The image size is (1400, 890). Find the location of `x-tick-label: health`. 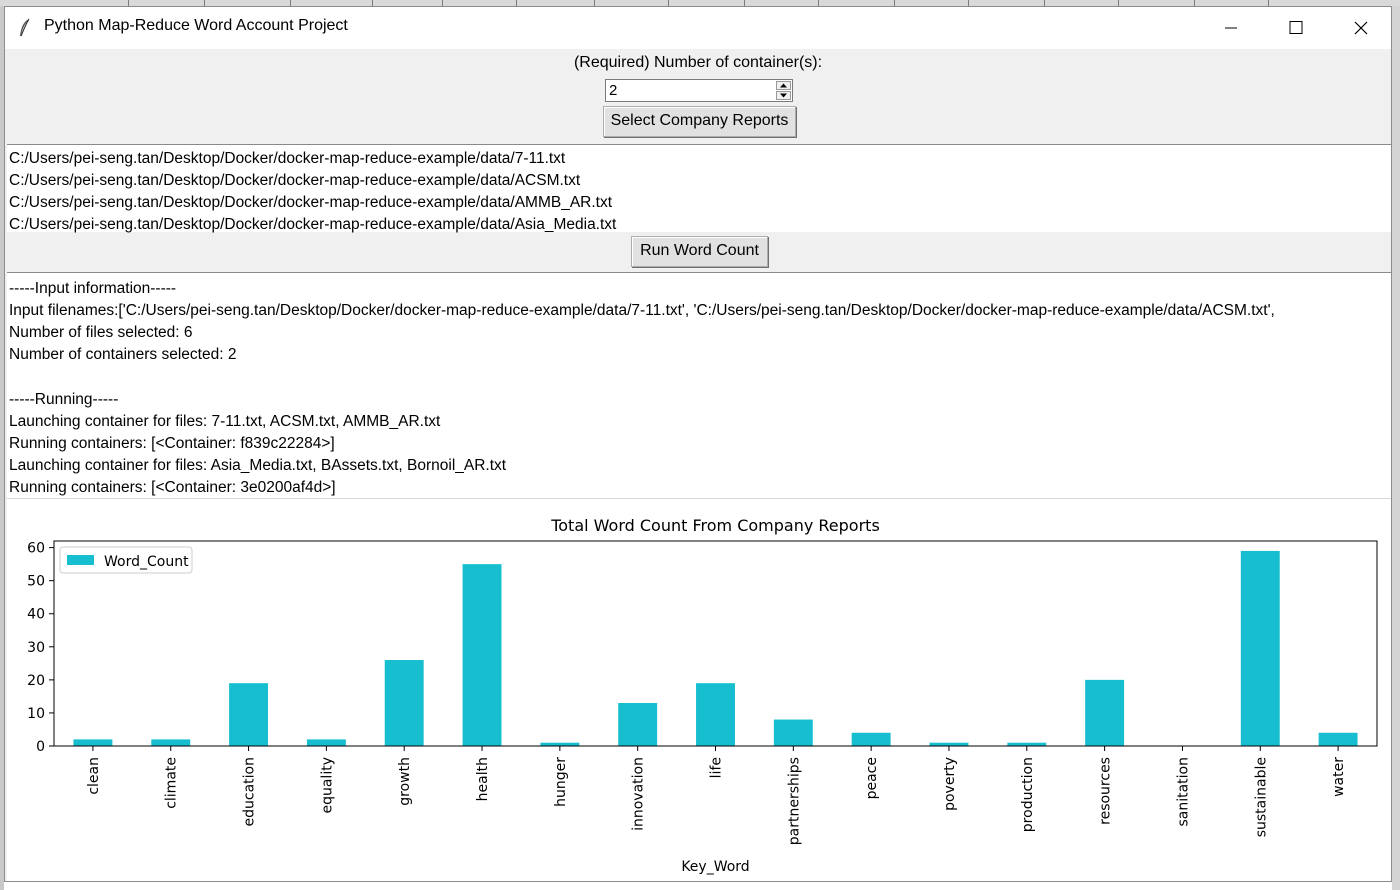

x-tick-label: health is located at coordinates (483, 779).